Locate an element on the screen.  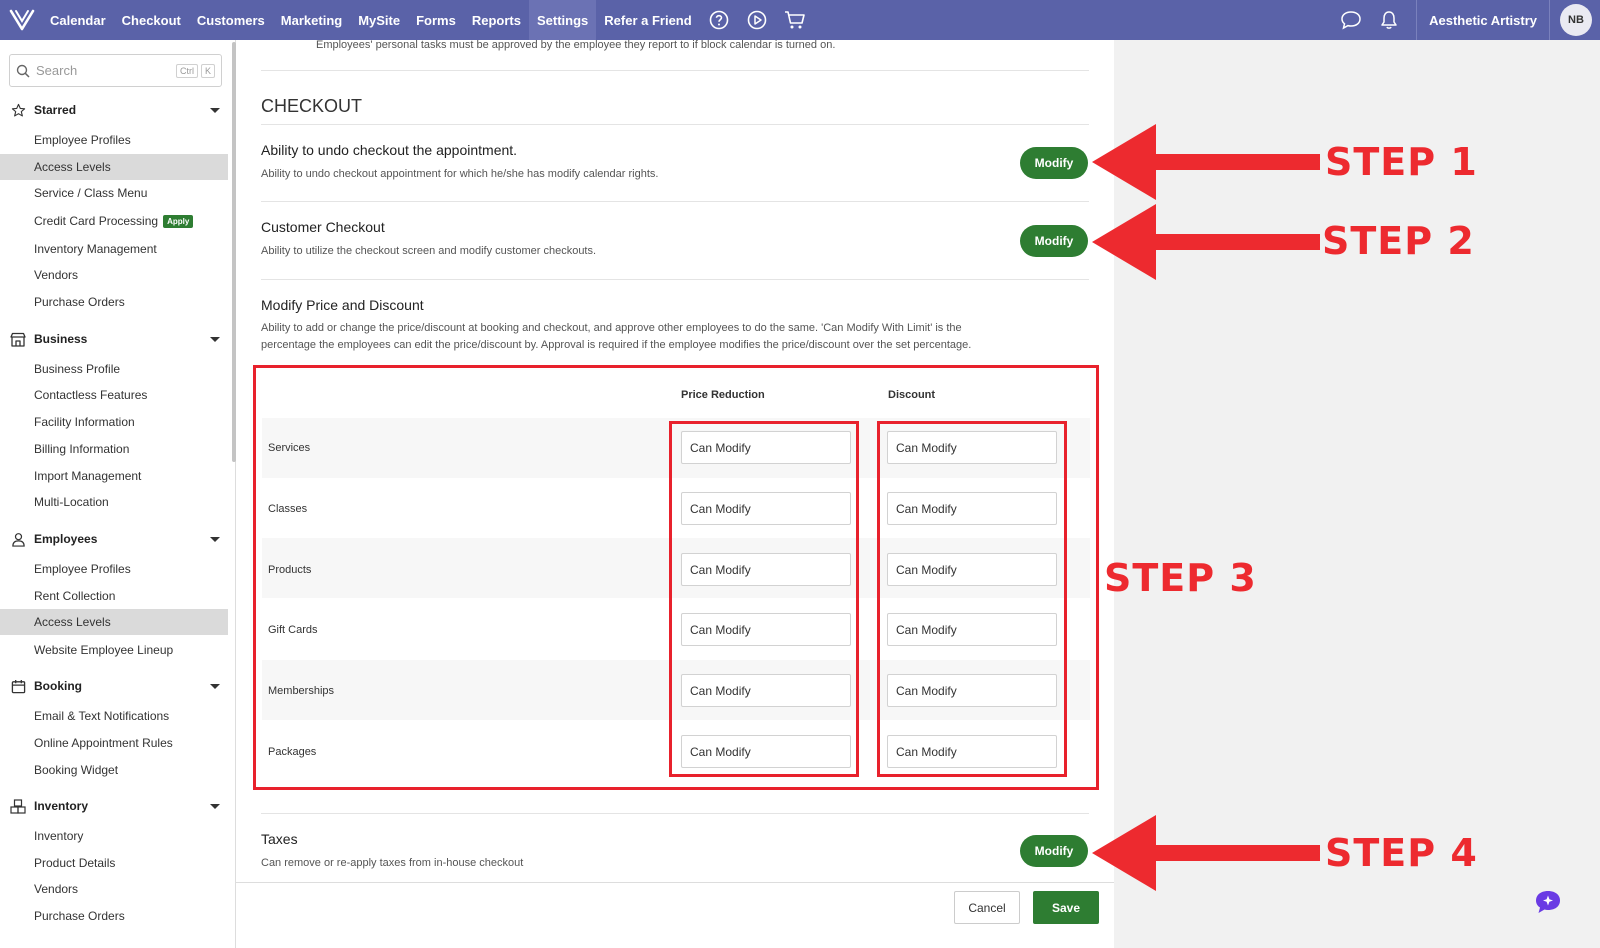
play-circle-icon is located at coordinates (757, 20).